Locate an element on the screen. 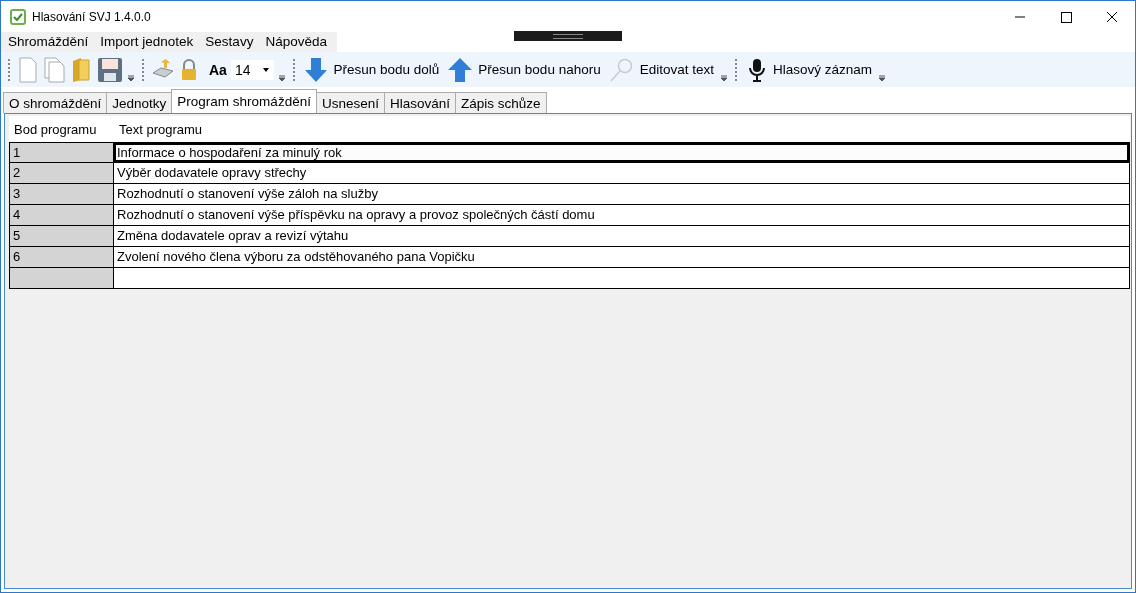 This screenshot has width=1136, height=593. toolbar-button: Hlasový záznam is located at coordinates (808, 69).